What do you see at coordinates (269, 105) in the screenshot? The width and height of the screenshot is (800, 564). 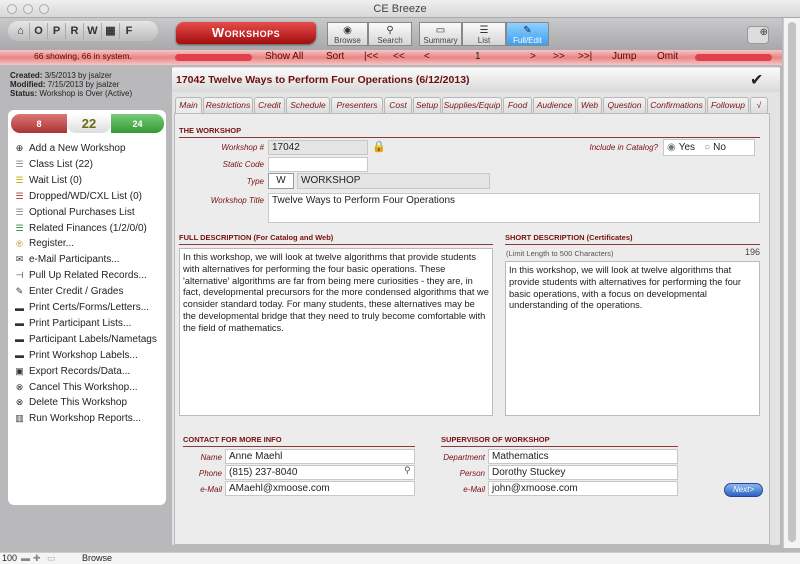 I see `tab-credit: Credit` at bounding box center [269, 105].